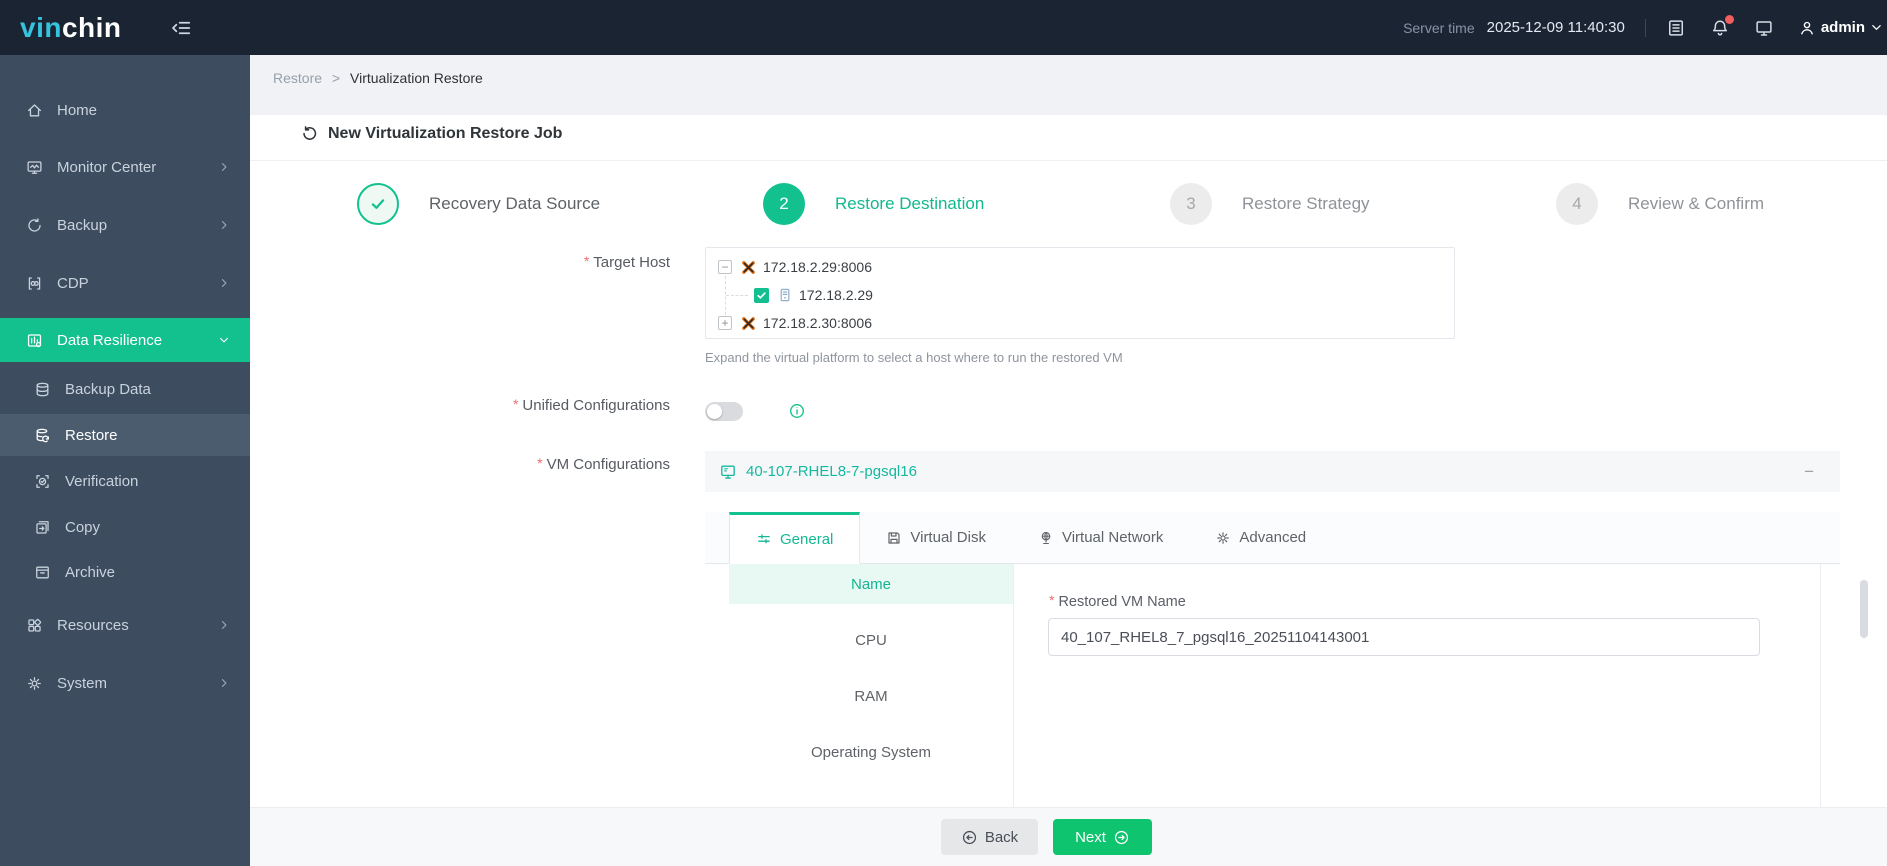 The height and width of the screenshot is (866, 1887). Describe the element at coordinates (224, 340) in the screenshot. I see `chevron-down-icon` at that location.